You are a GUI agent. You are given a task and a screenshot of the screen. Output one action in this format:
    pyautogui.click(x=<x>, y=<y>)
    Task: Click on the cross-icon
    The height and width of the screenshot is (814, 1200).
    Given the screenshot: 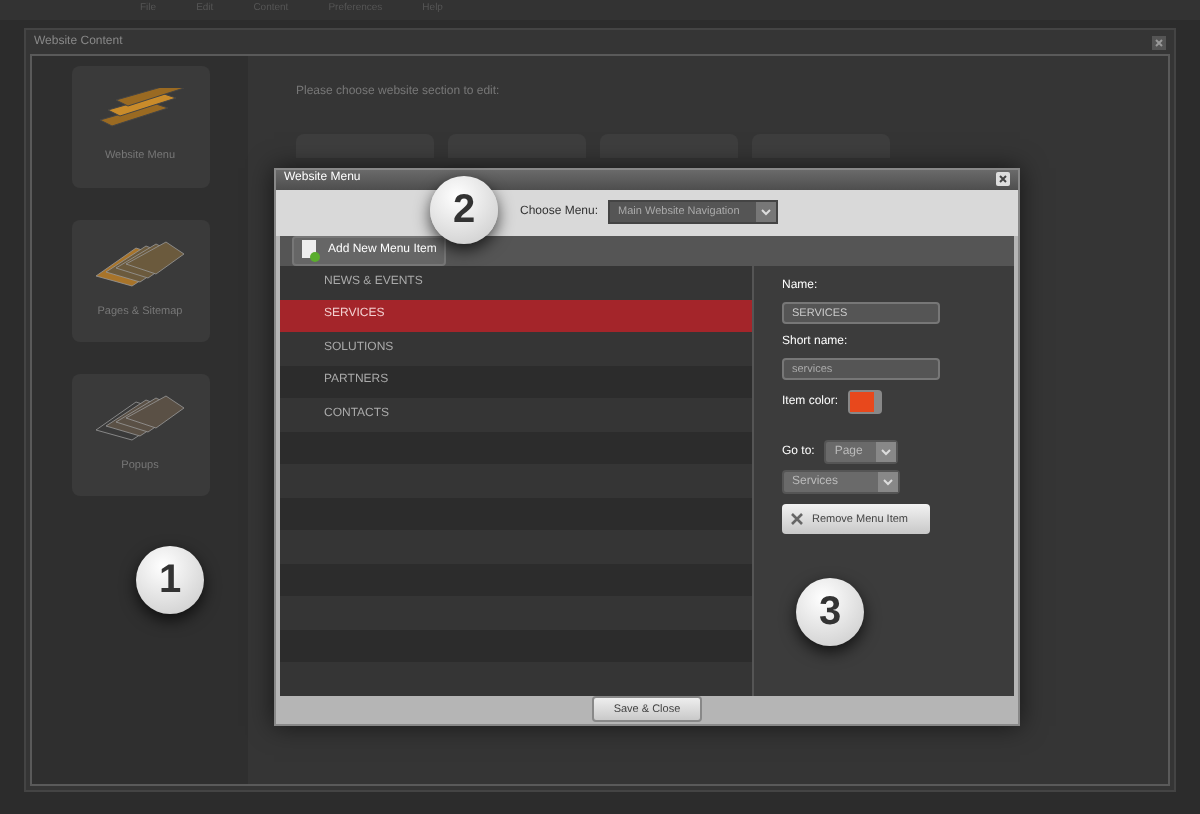 What is the action you would take?
    pyautogui.click(x=797, y=519)
    